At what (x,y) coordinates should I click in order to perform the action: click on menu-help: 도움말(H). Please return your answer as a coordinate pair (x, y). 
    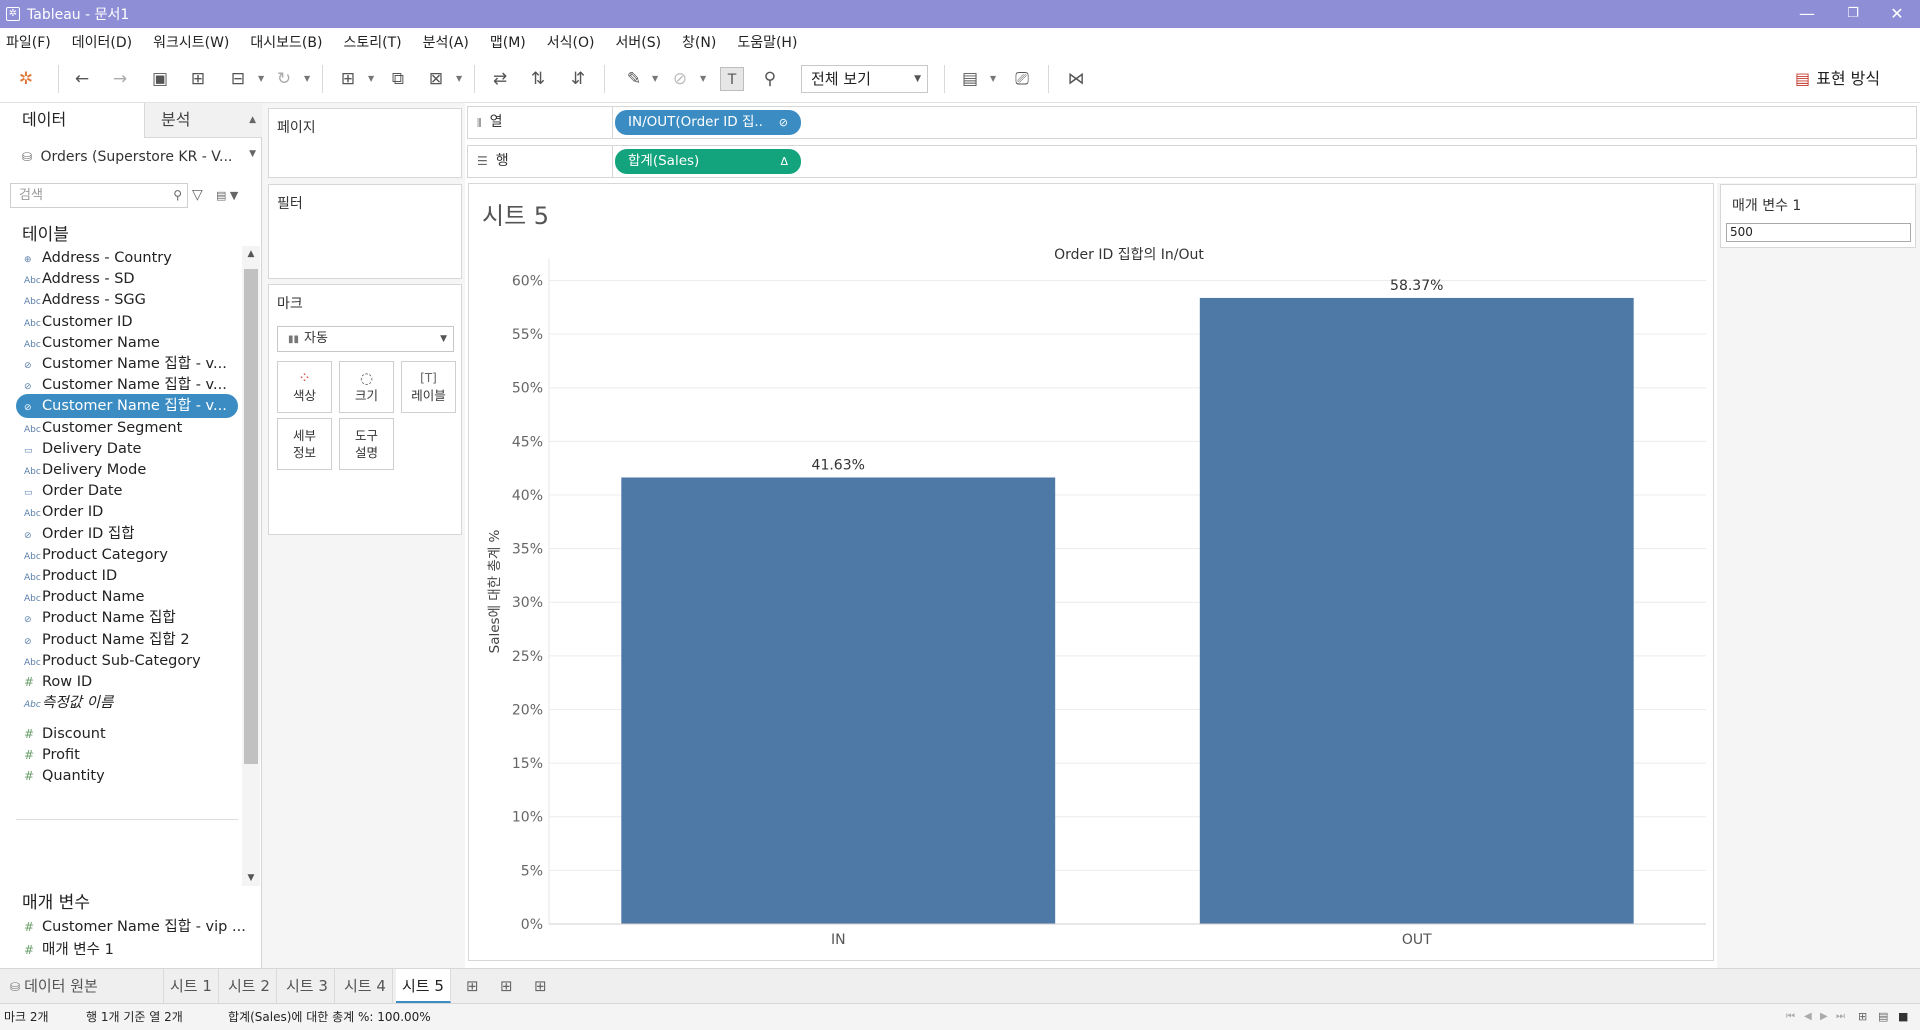
    Looking at the image, I should click on (767, 42).